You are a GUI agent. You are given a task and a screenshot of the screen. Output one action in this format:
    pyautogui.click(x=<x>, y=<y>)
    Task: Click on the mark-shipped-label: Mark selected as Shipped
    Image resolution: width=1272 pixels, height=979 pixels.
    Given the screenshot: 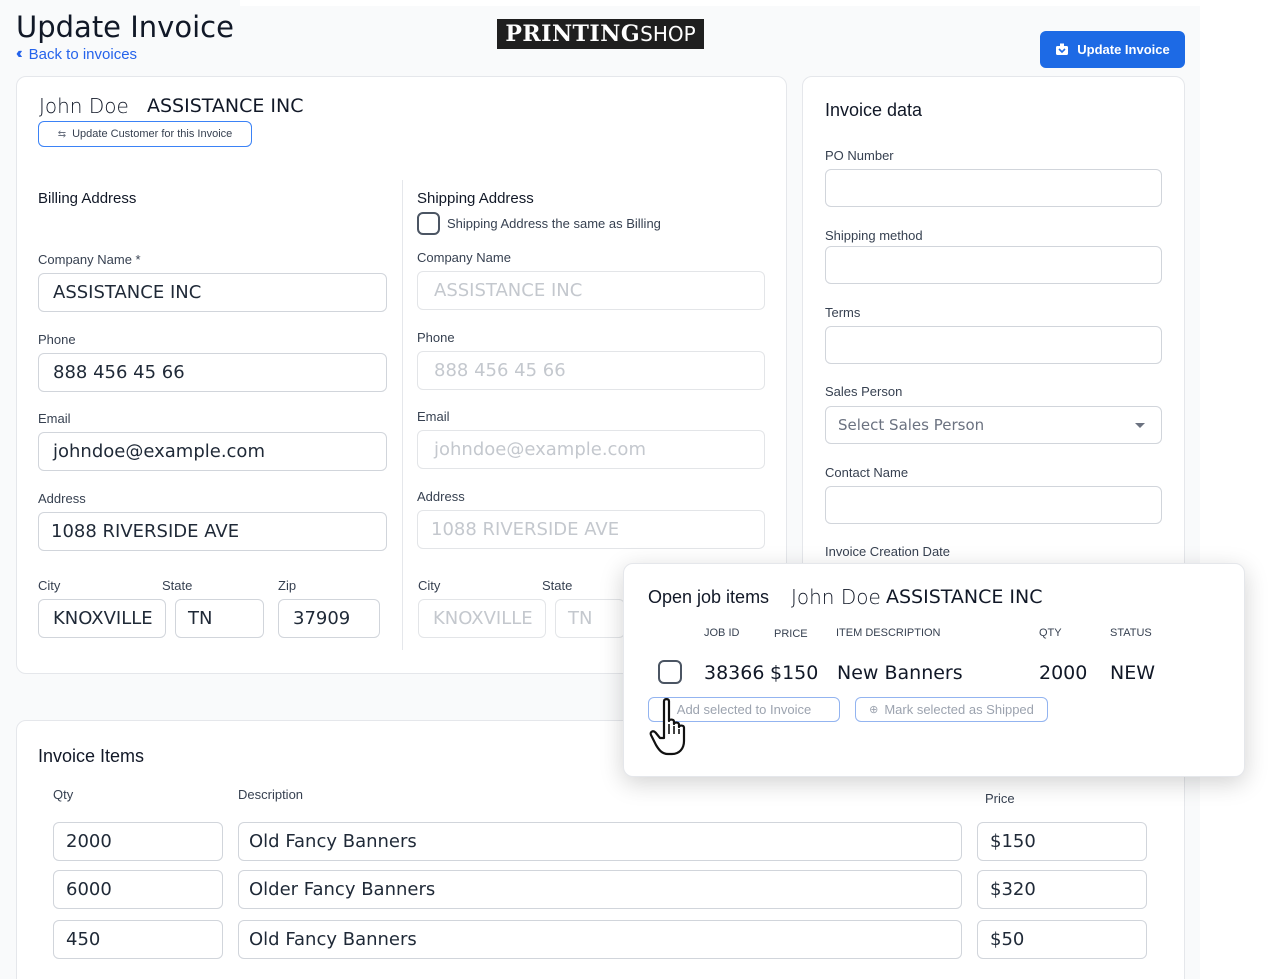 What is the action you would take?
    pyautogui.click(x=959, y=709)
    